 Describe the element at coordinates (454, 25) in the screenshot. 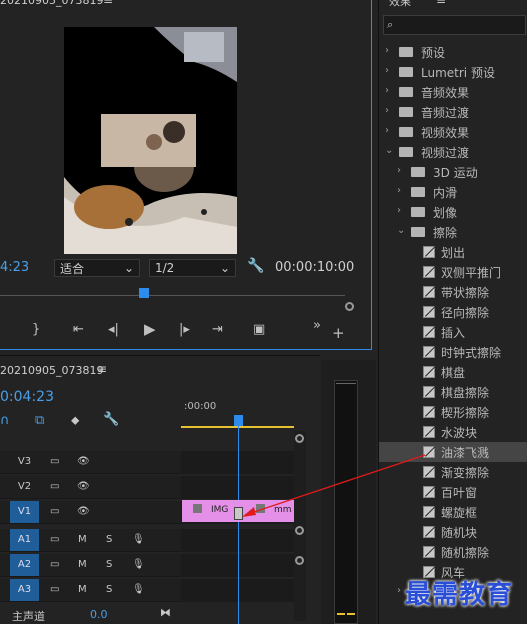

I see `effects-search-input: ⌕` at that location.